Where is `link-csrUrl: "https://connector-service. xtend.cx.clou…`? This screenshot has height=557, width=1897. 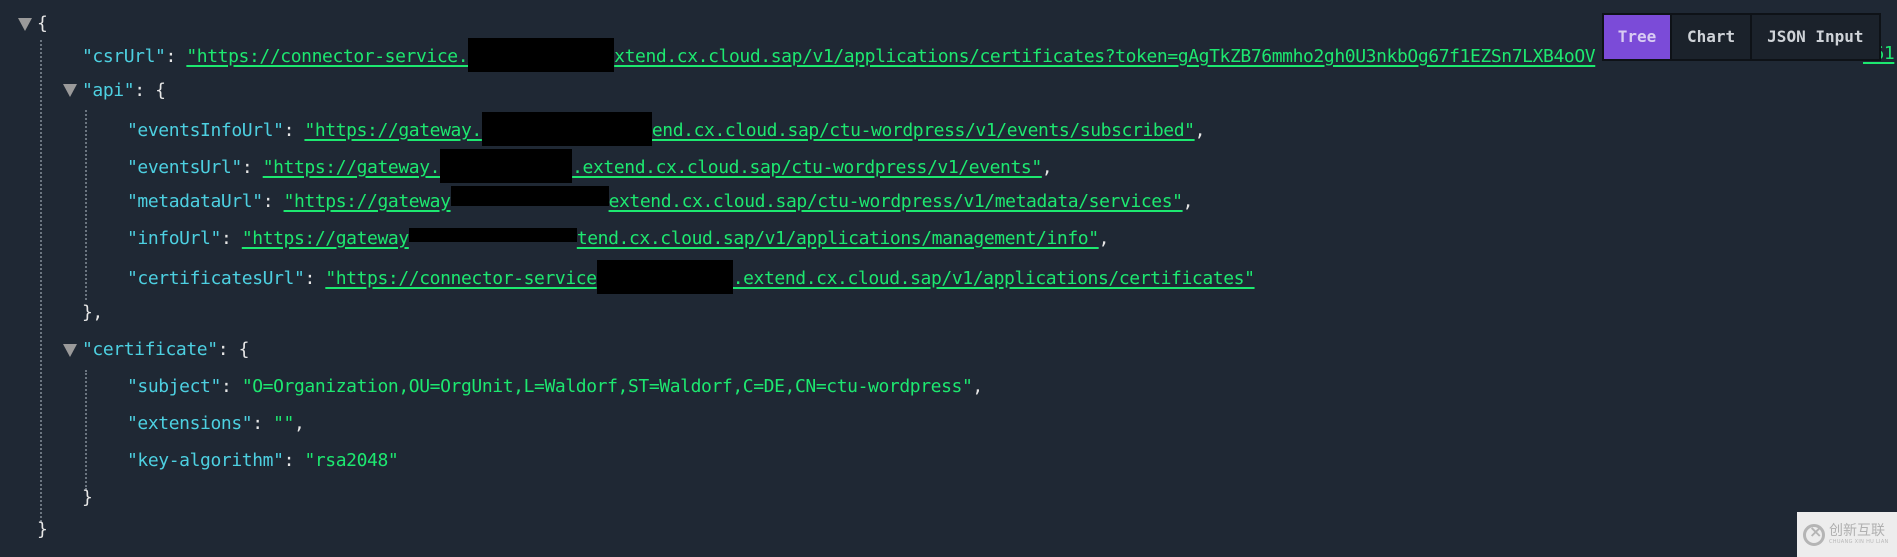
link-csrUrl: "https://connector-service. xtend.cx.clou… is located at coordinates (891, 55).